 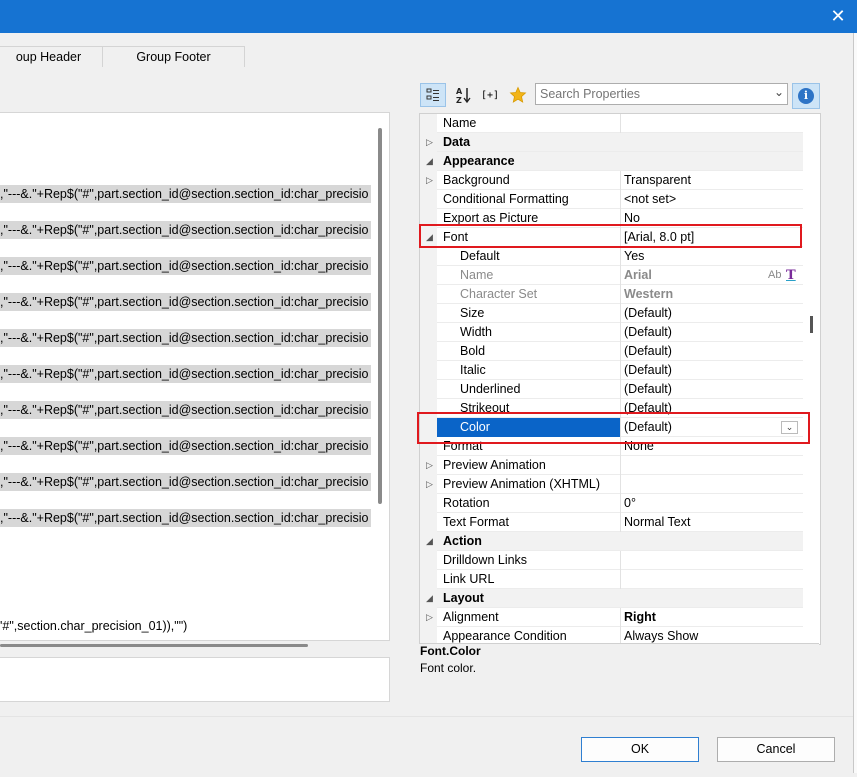 I want to click on property-row-italic: Italic (Default), so click(x=611, y=370).